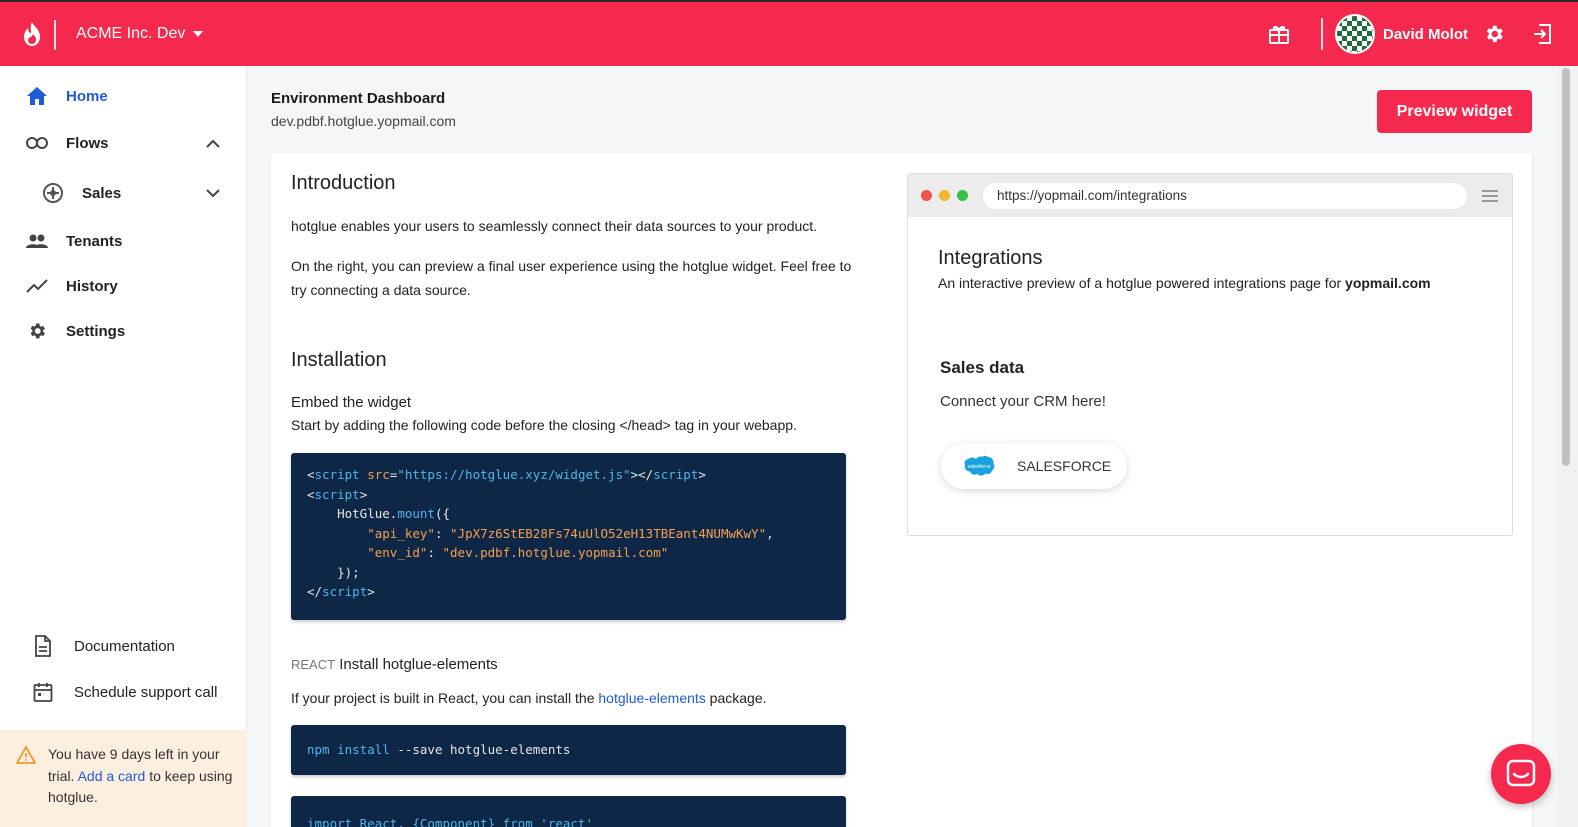  Describe the element at coordinates (982, 367) in the screenshot. I see `sales-data-title: Sales data` at that location.